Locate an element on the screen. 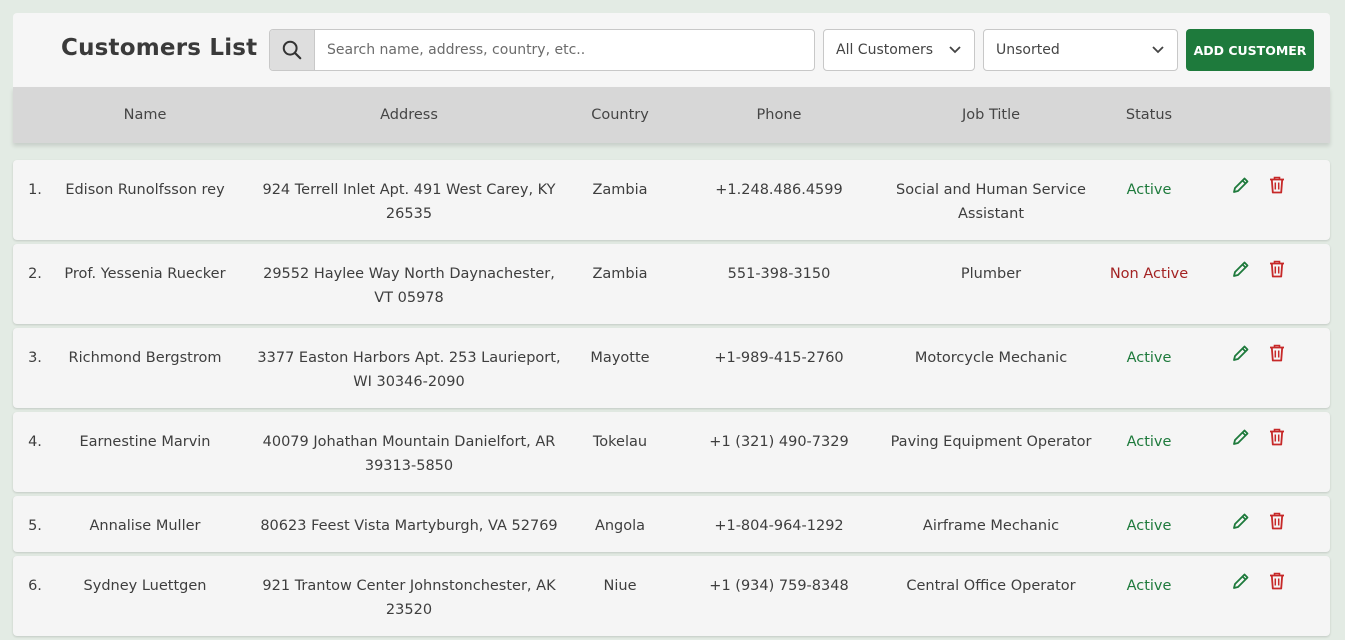  filter-label: All Customers is located at coordinates (885, 50).